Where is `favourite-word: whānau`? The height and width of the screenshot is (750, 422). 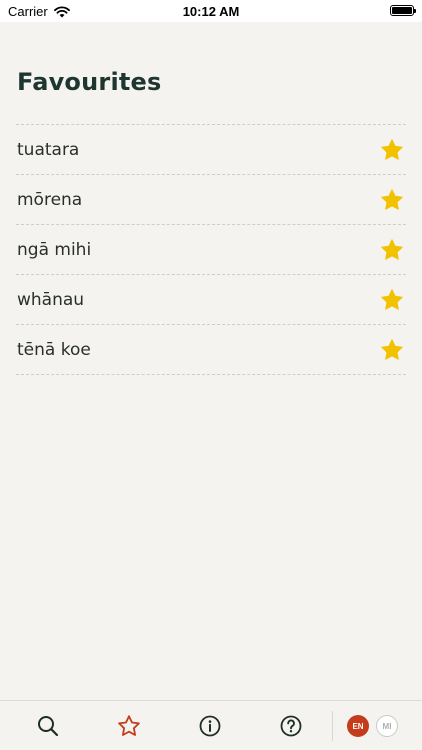 favourite-word: whānau is located at coordinates (50, 300).